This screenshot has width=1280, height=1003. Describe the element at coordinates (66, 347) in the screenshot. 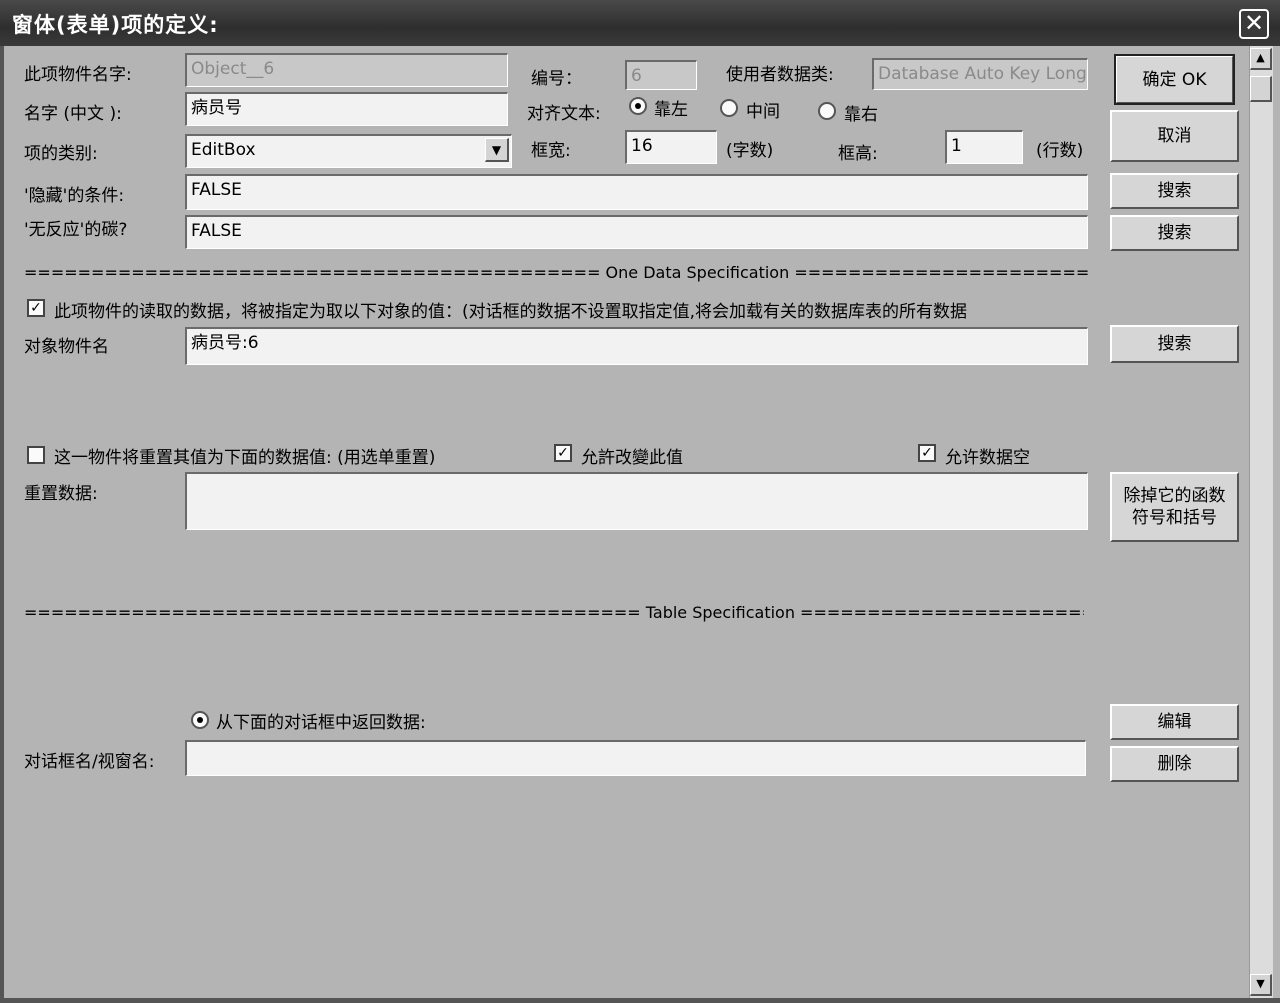

I see `target-object-label: 对象物件名` at that location.